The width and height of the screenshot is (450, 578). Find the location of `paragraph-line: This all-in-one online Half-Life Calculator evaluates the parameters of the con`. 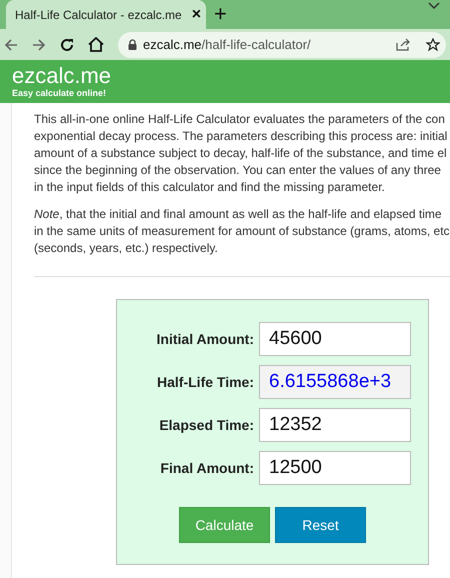

paragraph-line: This all-in-one online Half-Life Calculator evaluates the parameters of the con is located at coordinates (240, 119).